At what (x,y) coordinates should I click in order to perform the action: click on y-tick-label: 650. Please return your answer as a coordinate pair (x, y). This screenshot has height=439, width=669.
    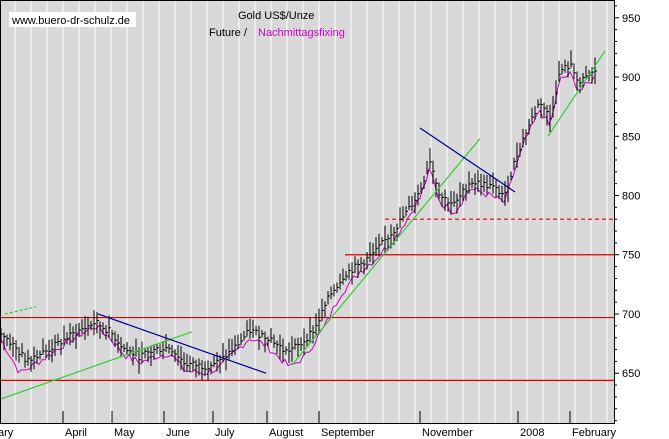
    Looking at the image, I should click on (631, 374).